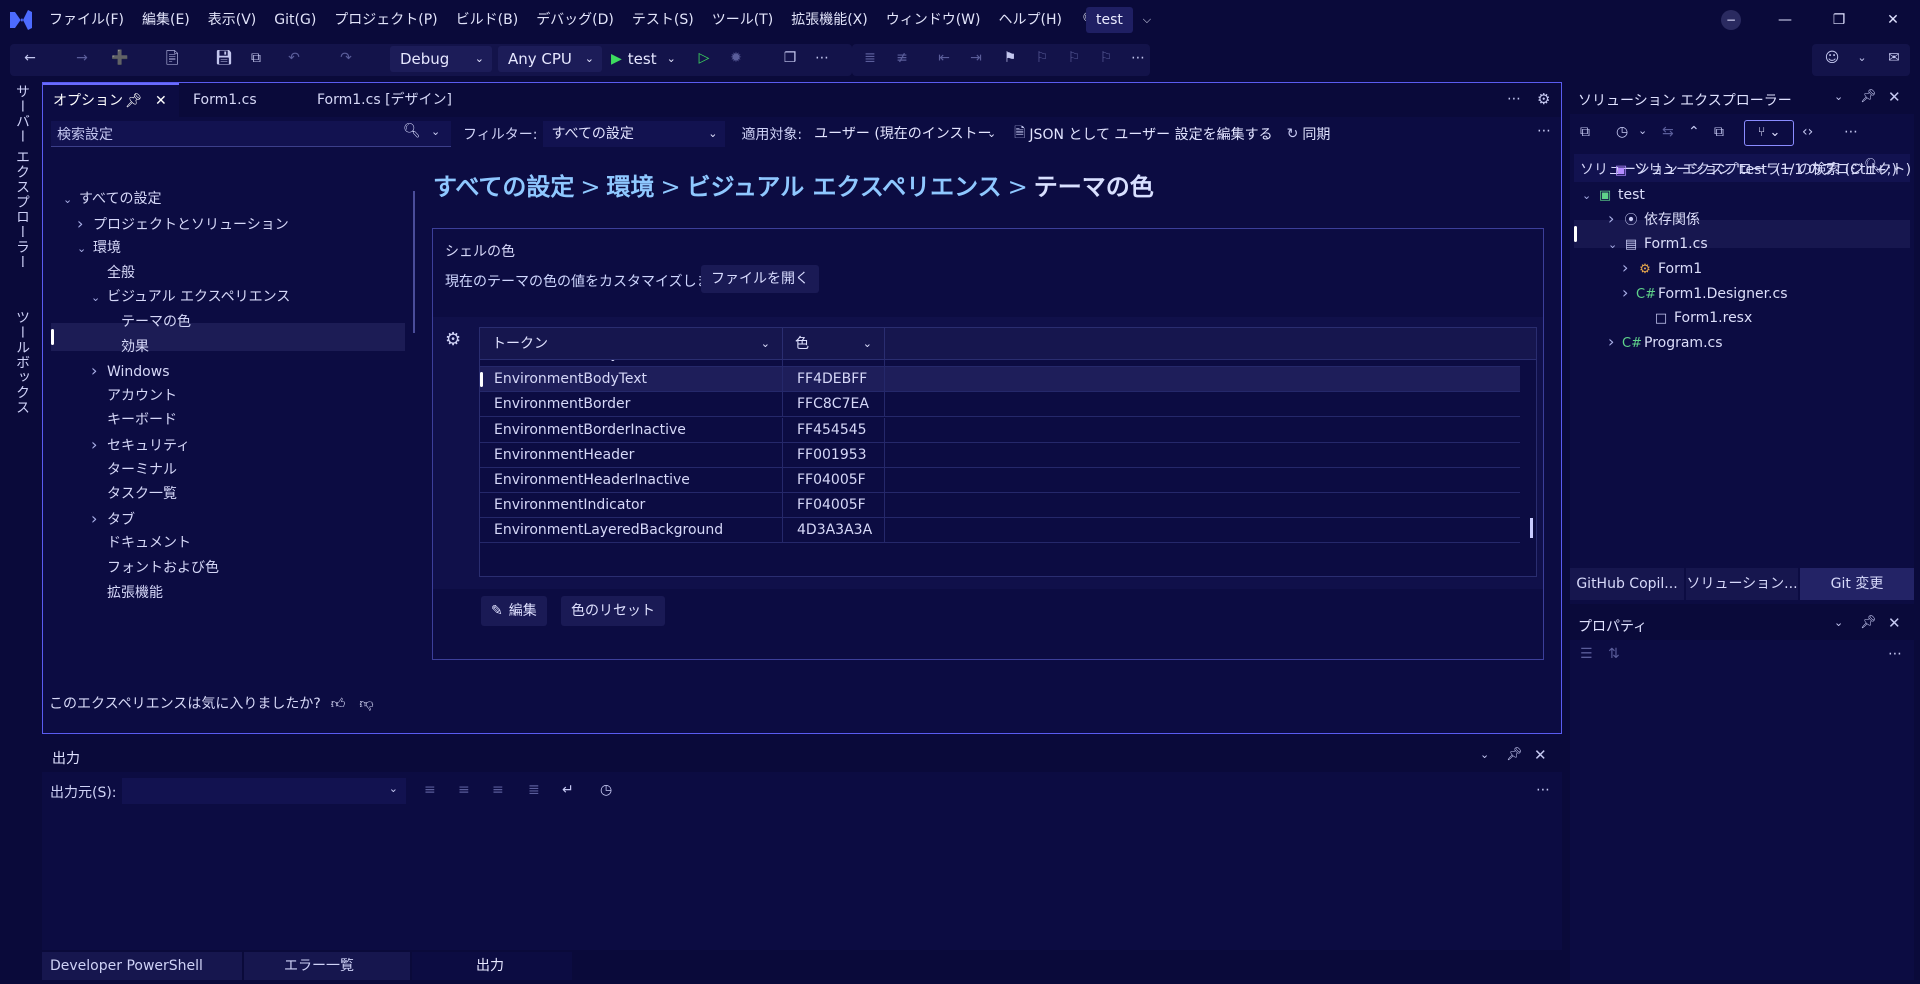 The image size is (1920, 984). What do you see at coordinates (1586, 654) in the screenshot?
I see `categorized-icon: ☰` at bounding box center [1586, 654].